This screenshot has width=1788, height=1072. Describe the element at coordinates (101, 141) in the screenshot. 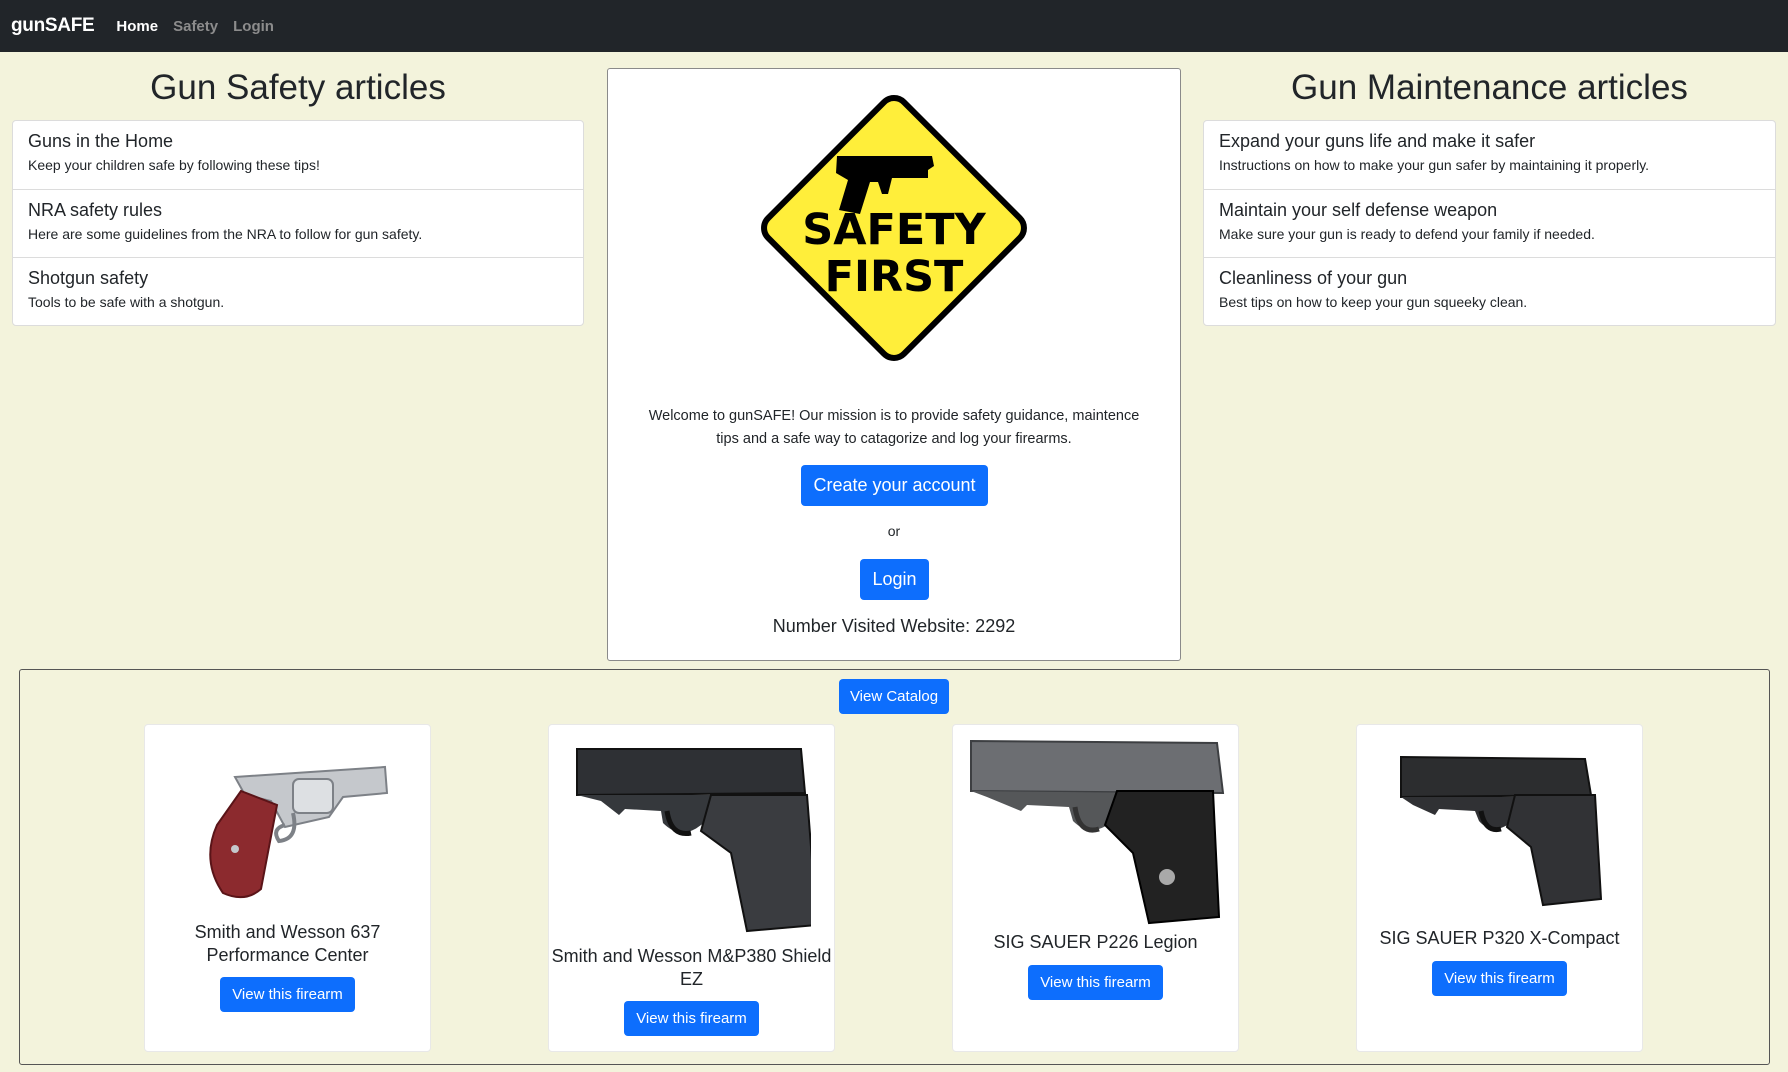

I see `article-title: Guns in the Home` at that location.